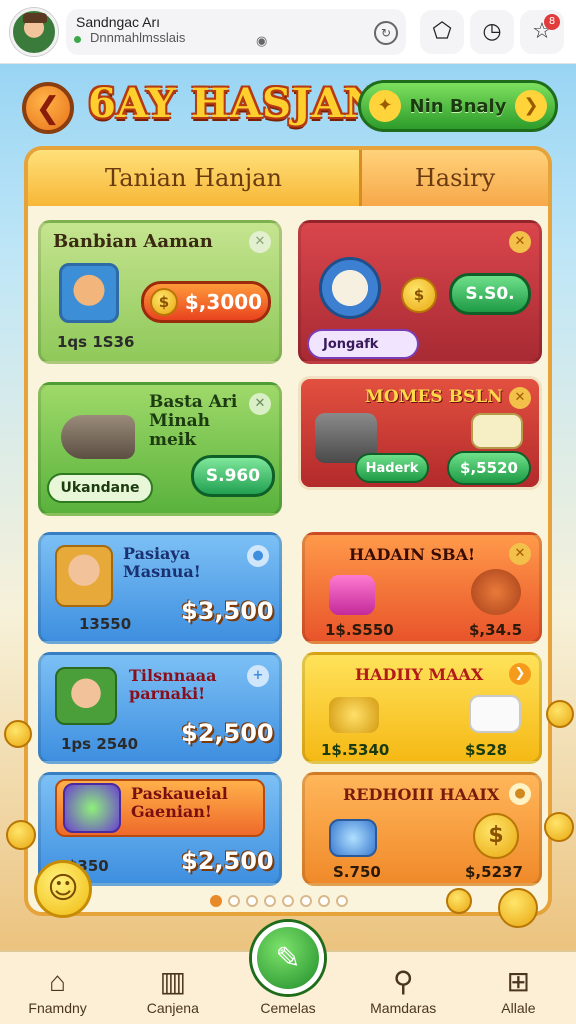  What do you see at coordinates (235, 103) in the screenshot?
I see `game-title: 6AY HASJAN` at bounding box center [235, 103].